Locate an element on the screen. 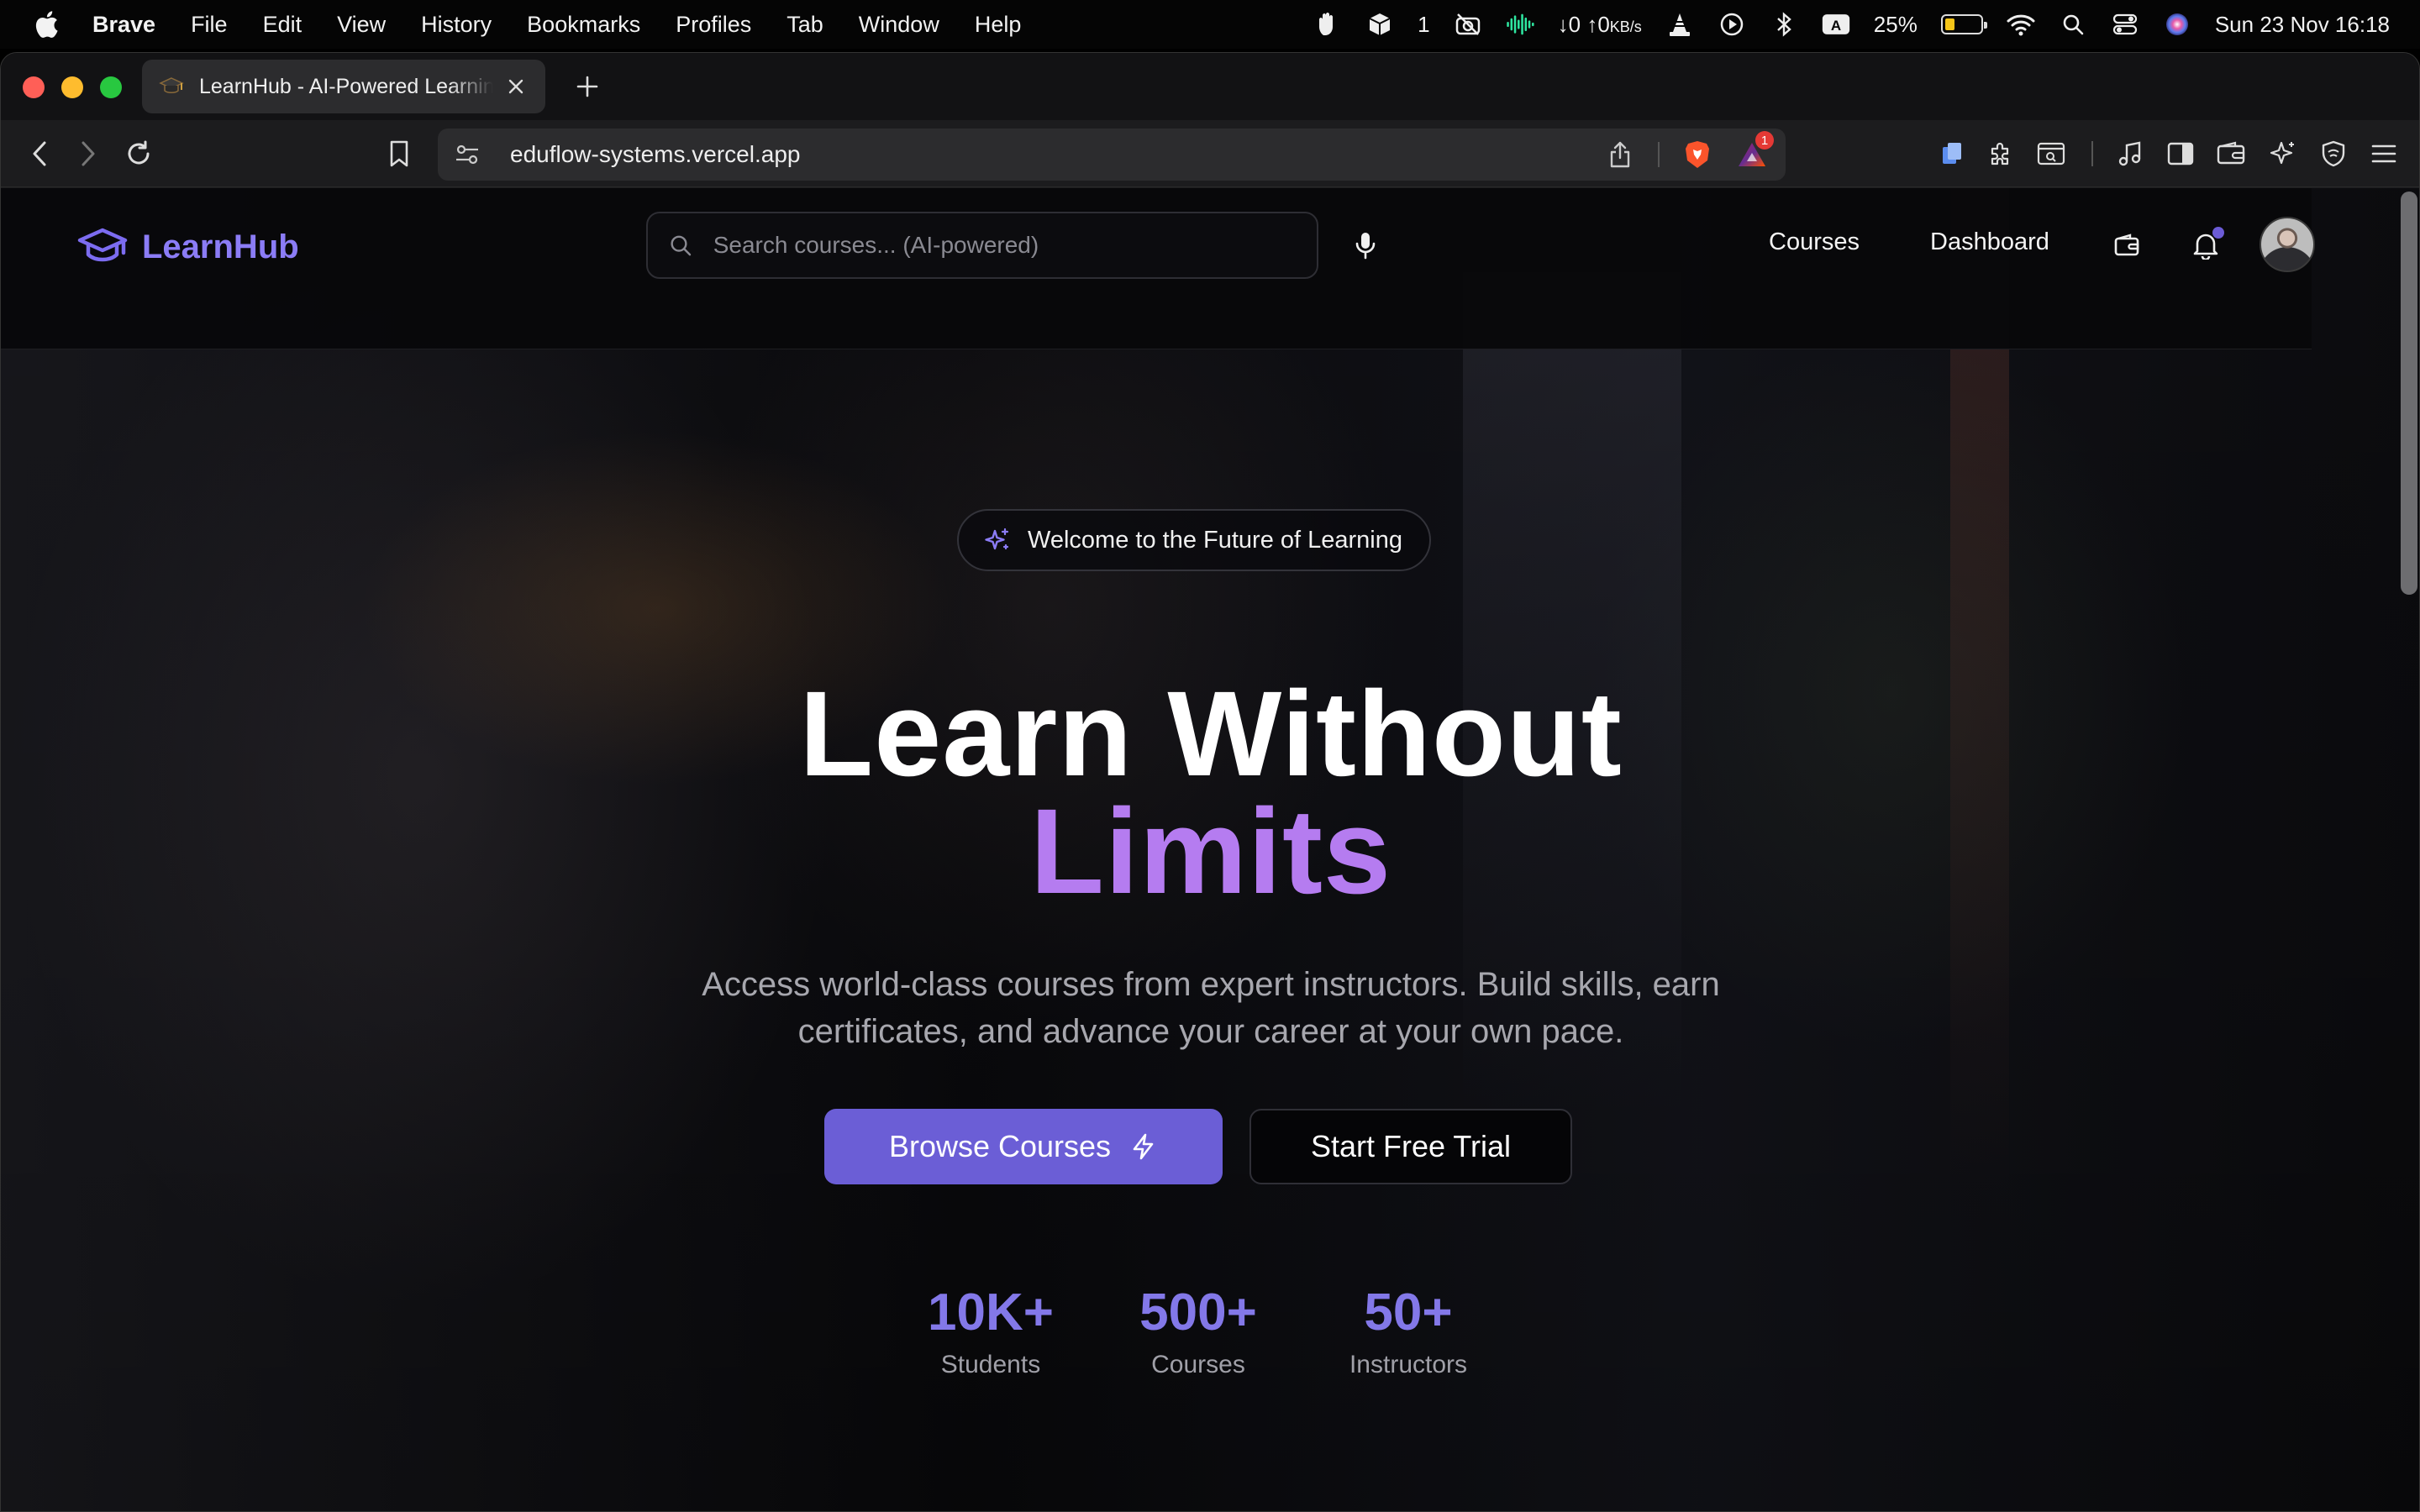  network-speed: ↓0 ↑0KB/s is located at coordinates (1600, 25).